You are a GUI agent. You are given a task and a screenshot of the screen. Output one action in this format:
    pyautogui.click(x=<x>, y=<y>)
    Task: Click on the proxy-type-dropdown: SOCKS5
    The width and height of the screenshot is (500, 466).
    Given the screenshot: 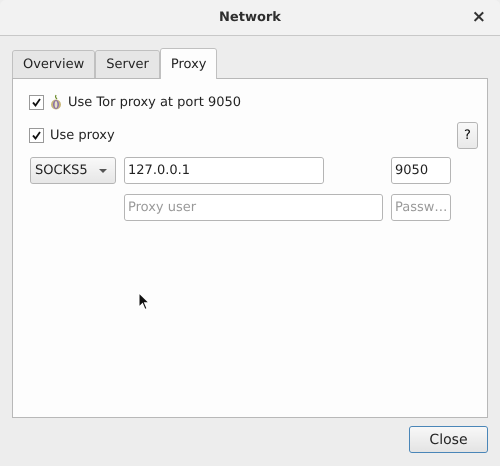 What is the action you would take?
    pyautogui.click(x=73, y=170)
    